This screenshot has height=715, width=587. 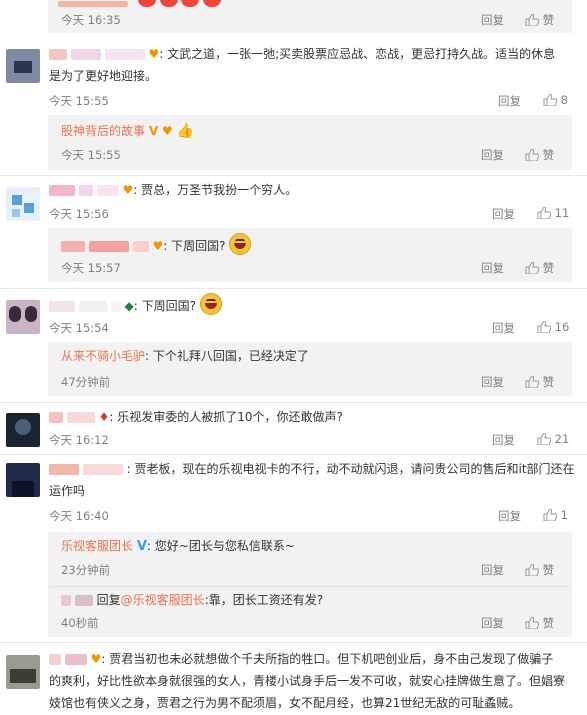 I want to click on reply: 回复@乐视客服团长:靠，团长工资还有发? 40秒前 回复 赞, so click(x=310, y=611).